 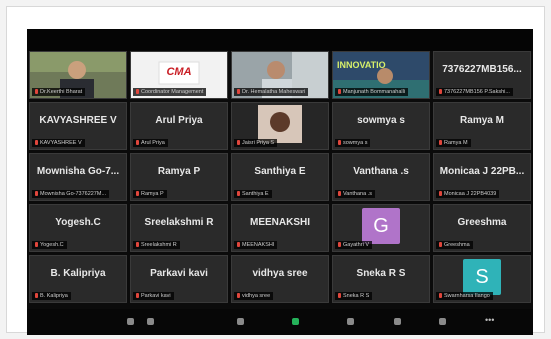 I want to click on participant-tile: S Swarnharsa Ilango, so click(x=482, y=279).